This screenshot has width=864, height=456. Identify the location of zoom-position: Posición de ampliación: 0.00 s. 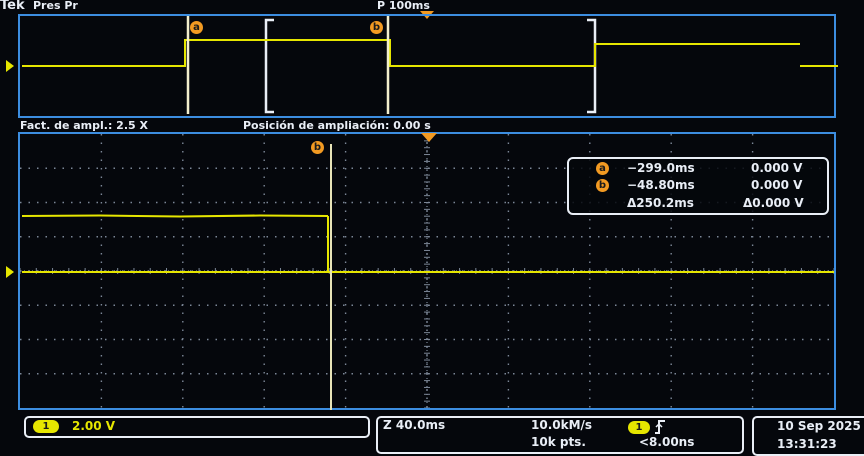
(337, 125).